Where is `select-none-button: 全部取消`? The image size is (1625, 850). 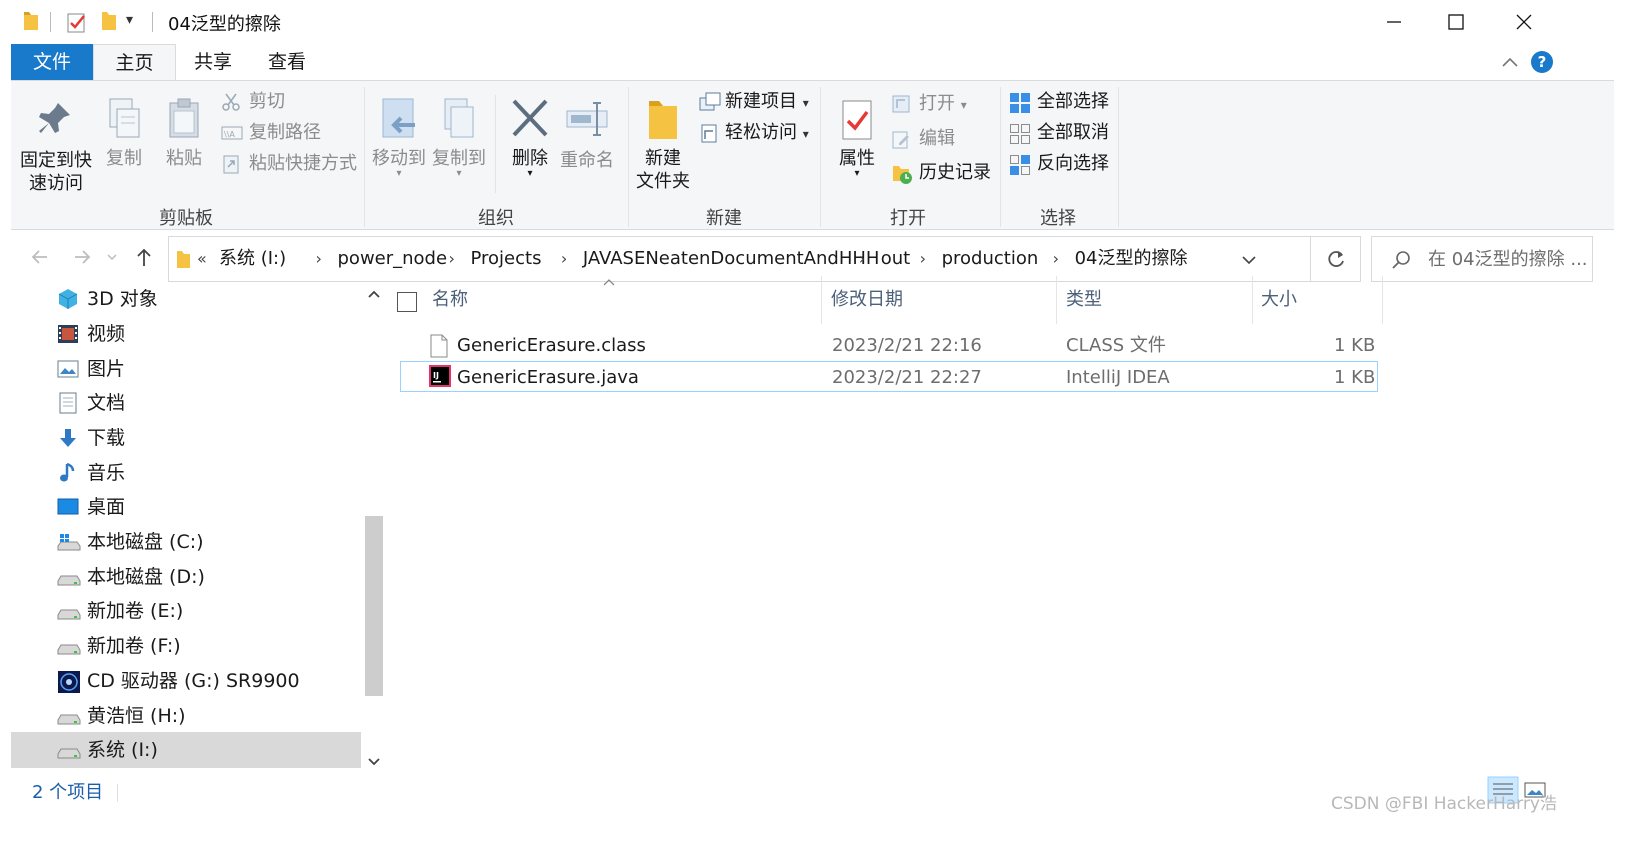 select-none-button: 全部取消 is located at coordinates (1059, 133).